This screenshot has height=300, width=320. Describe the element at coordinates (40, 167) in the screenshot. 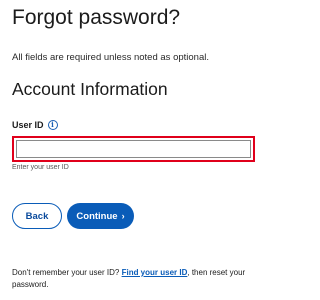

I see `user-id-helper-text: Enter your user ID` at that location.